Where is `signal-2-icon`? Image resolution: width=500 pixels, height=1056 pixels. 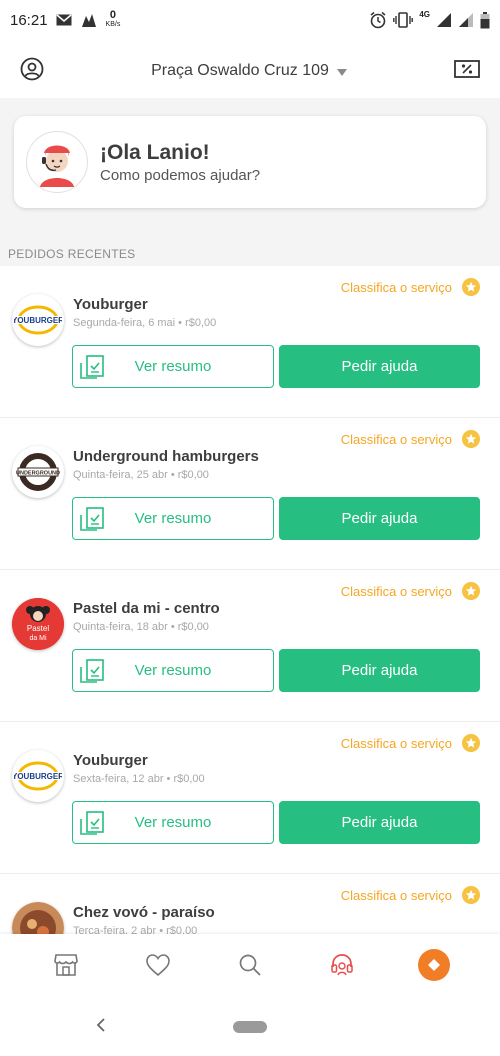
signal-2-icon is located at coordinates (466, 20).